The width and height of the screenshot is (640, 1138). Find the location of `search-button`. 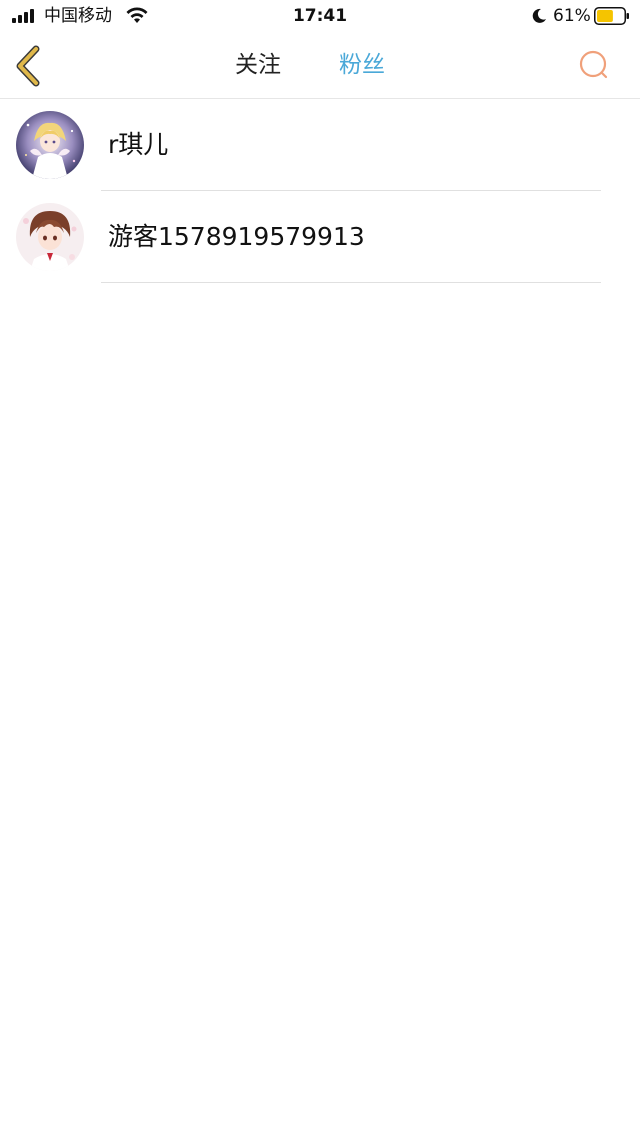

search-button is located at coordinates (594, 65).